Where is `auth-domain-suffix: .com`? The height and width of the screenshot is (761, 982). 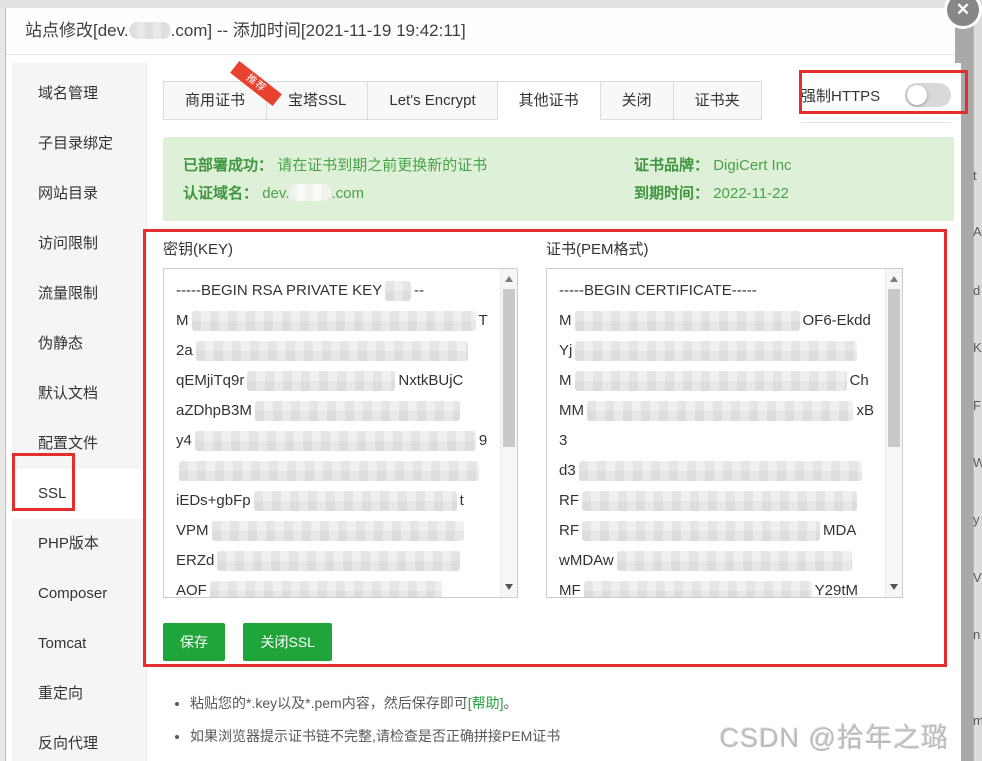 auth-domain-suffix: .com is located at coordinates (347, 193).